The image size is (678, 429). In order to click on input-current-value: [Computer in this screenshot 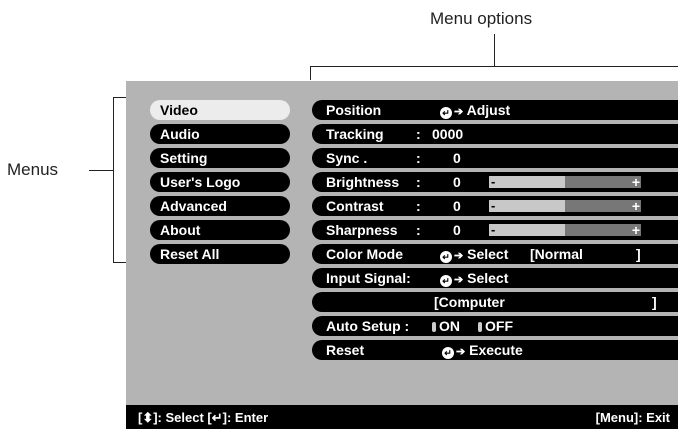, I will do `click(469, 302)`.